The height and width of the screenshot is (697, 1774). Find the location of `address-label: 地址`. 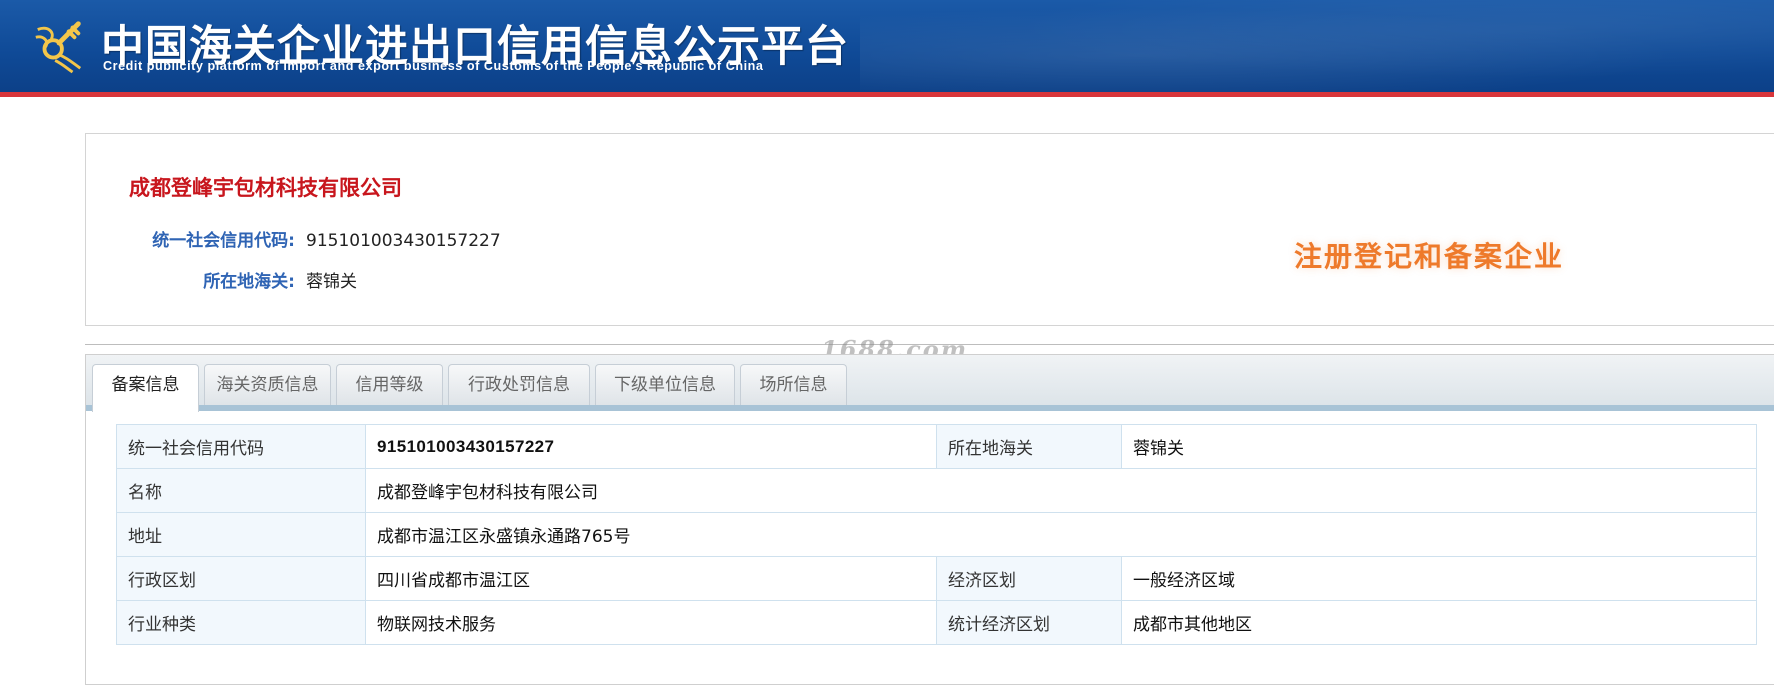

address-label: 地址 is located at coordinates (241, 534).